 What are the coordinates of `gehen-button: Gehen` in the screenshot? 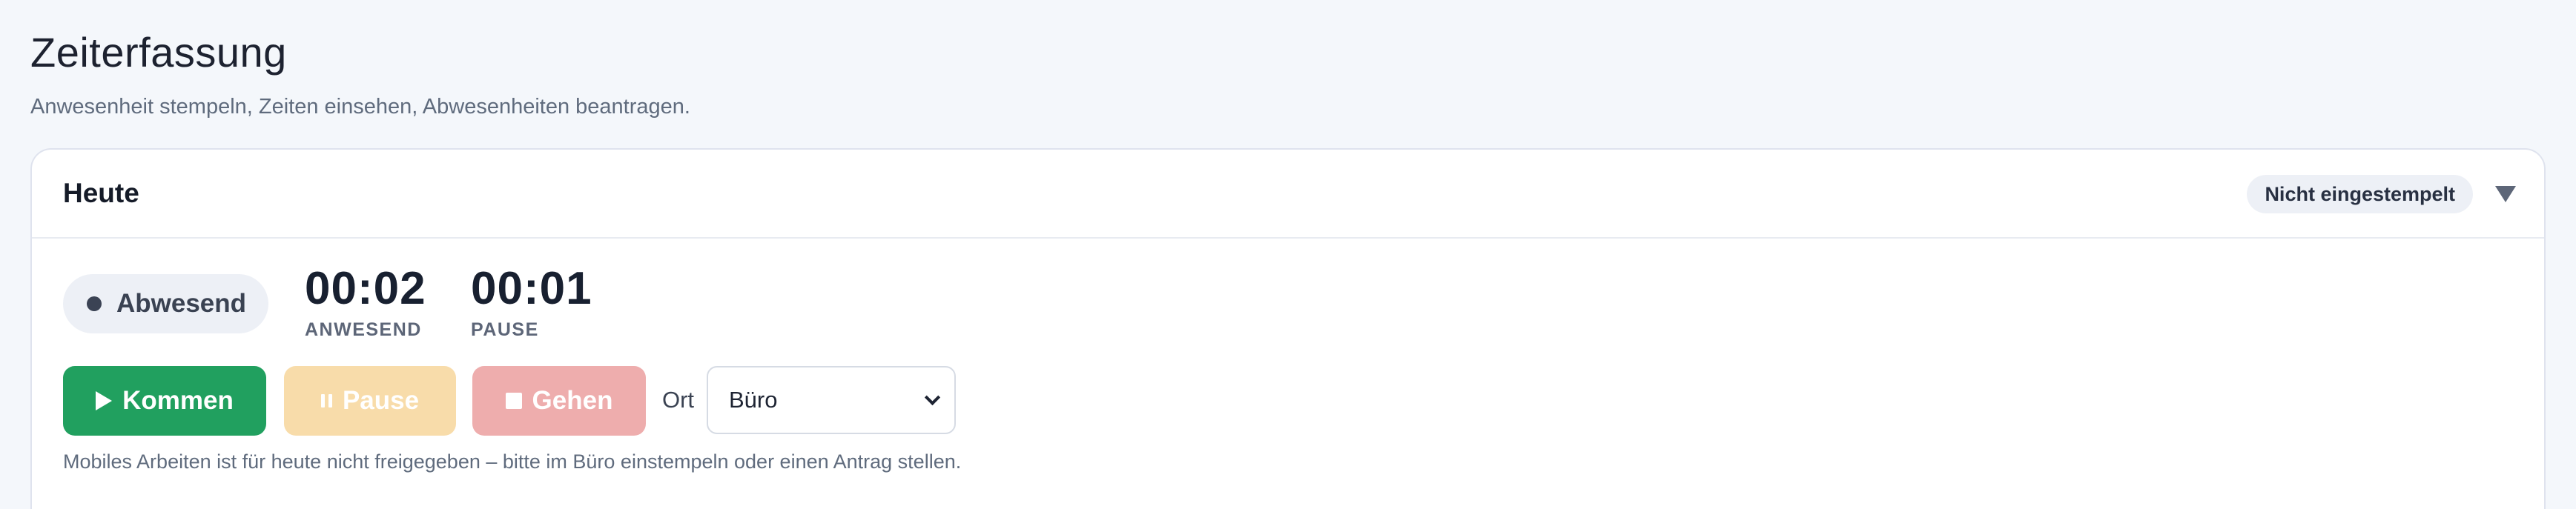 It's located at (559, 401).